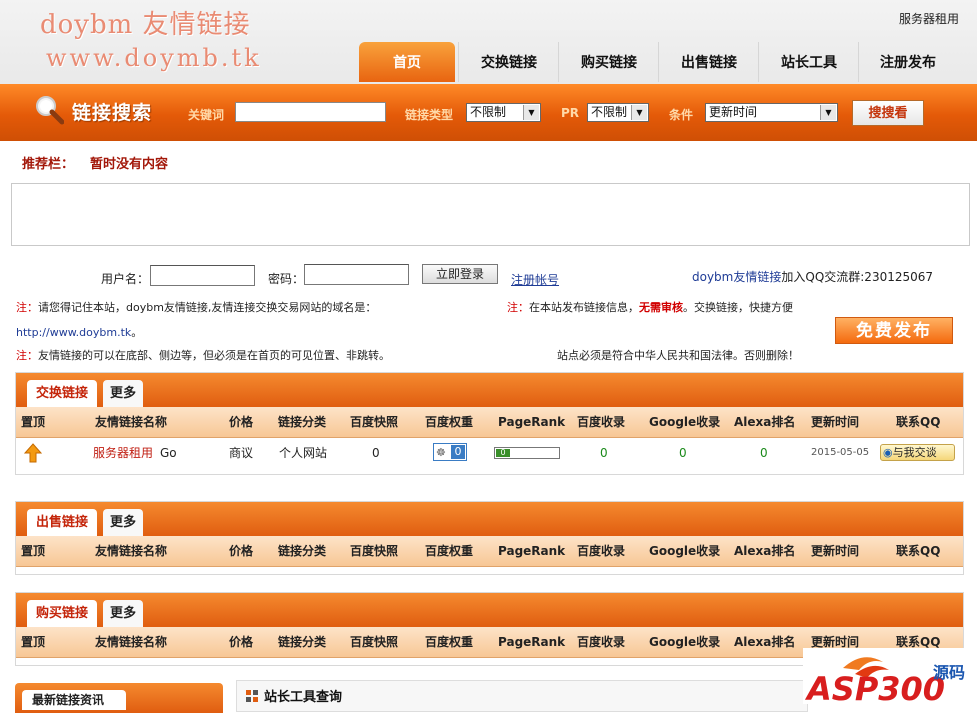 This screenshot has width=977, height=713. I want to click on qq-chat-label: 与我交谈, so click(914, 452).